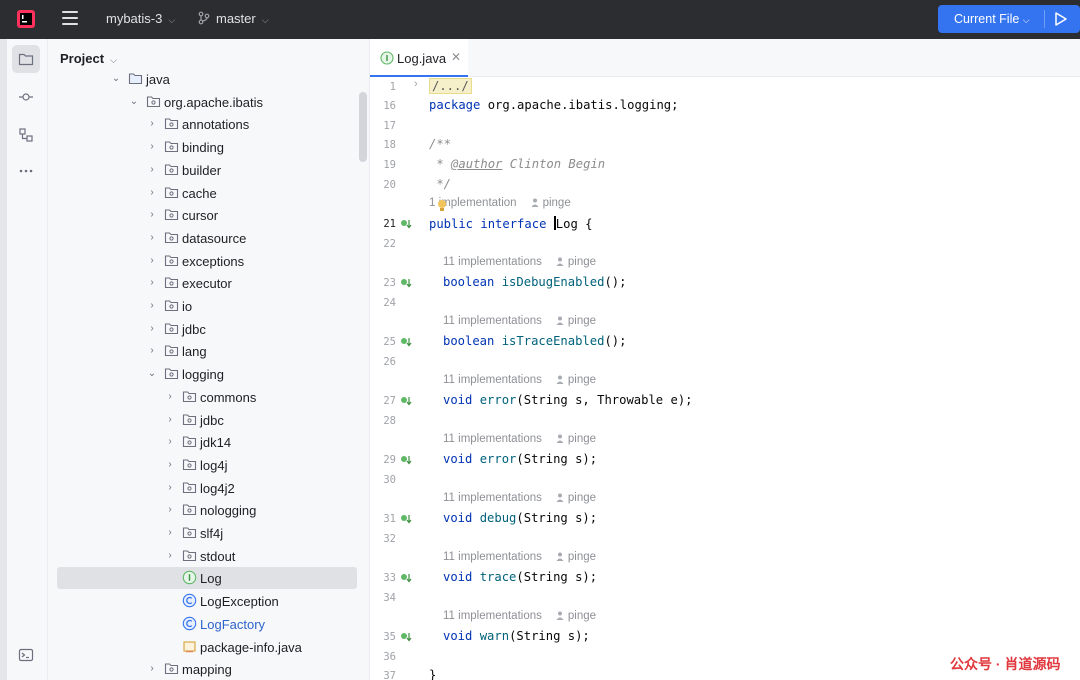  Describe the element at coordinates (208, 442) in the screenshot. I see `tree-item: › jdk14` at that location.